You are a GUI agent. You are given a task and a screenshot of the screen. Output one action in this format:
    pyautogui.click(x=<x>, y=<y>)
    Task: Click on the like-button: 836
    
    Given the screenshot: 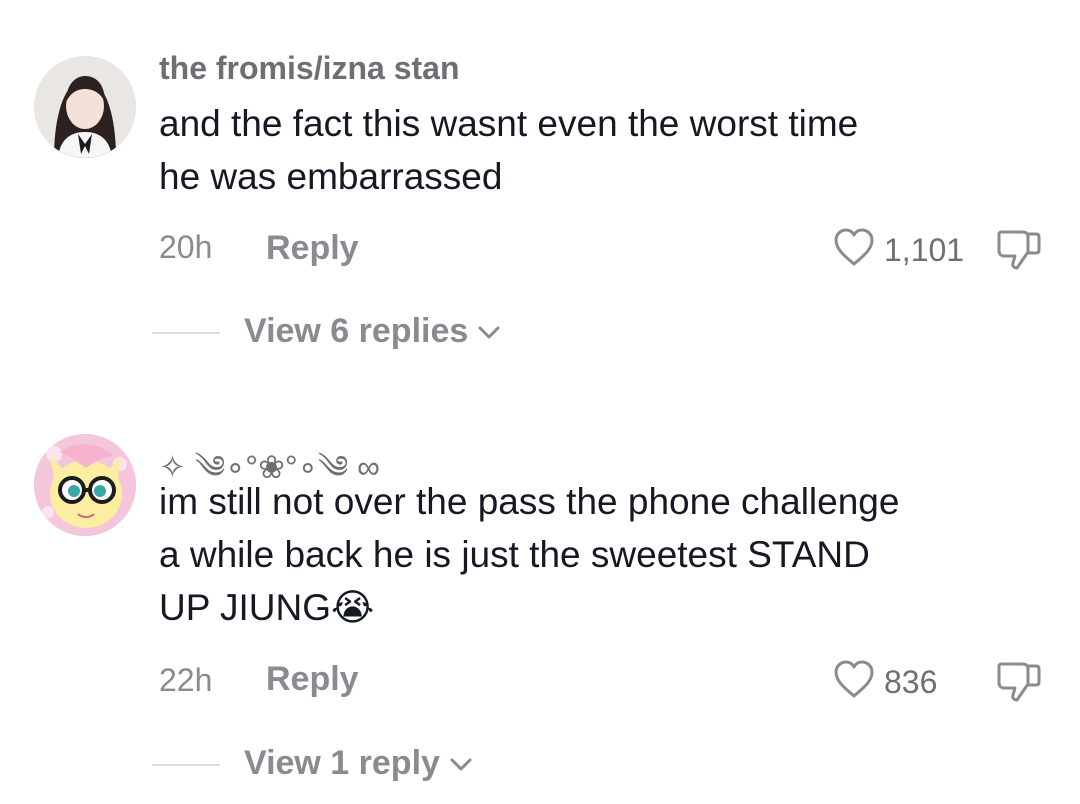 What is the action you would take?
    pyautogui.click(x=884, y=682)
    